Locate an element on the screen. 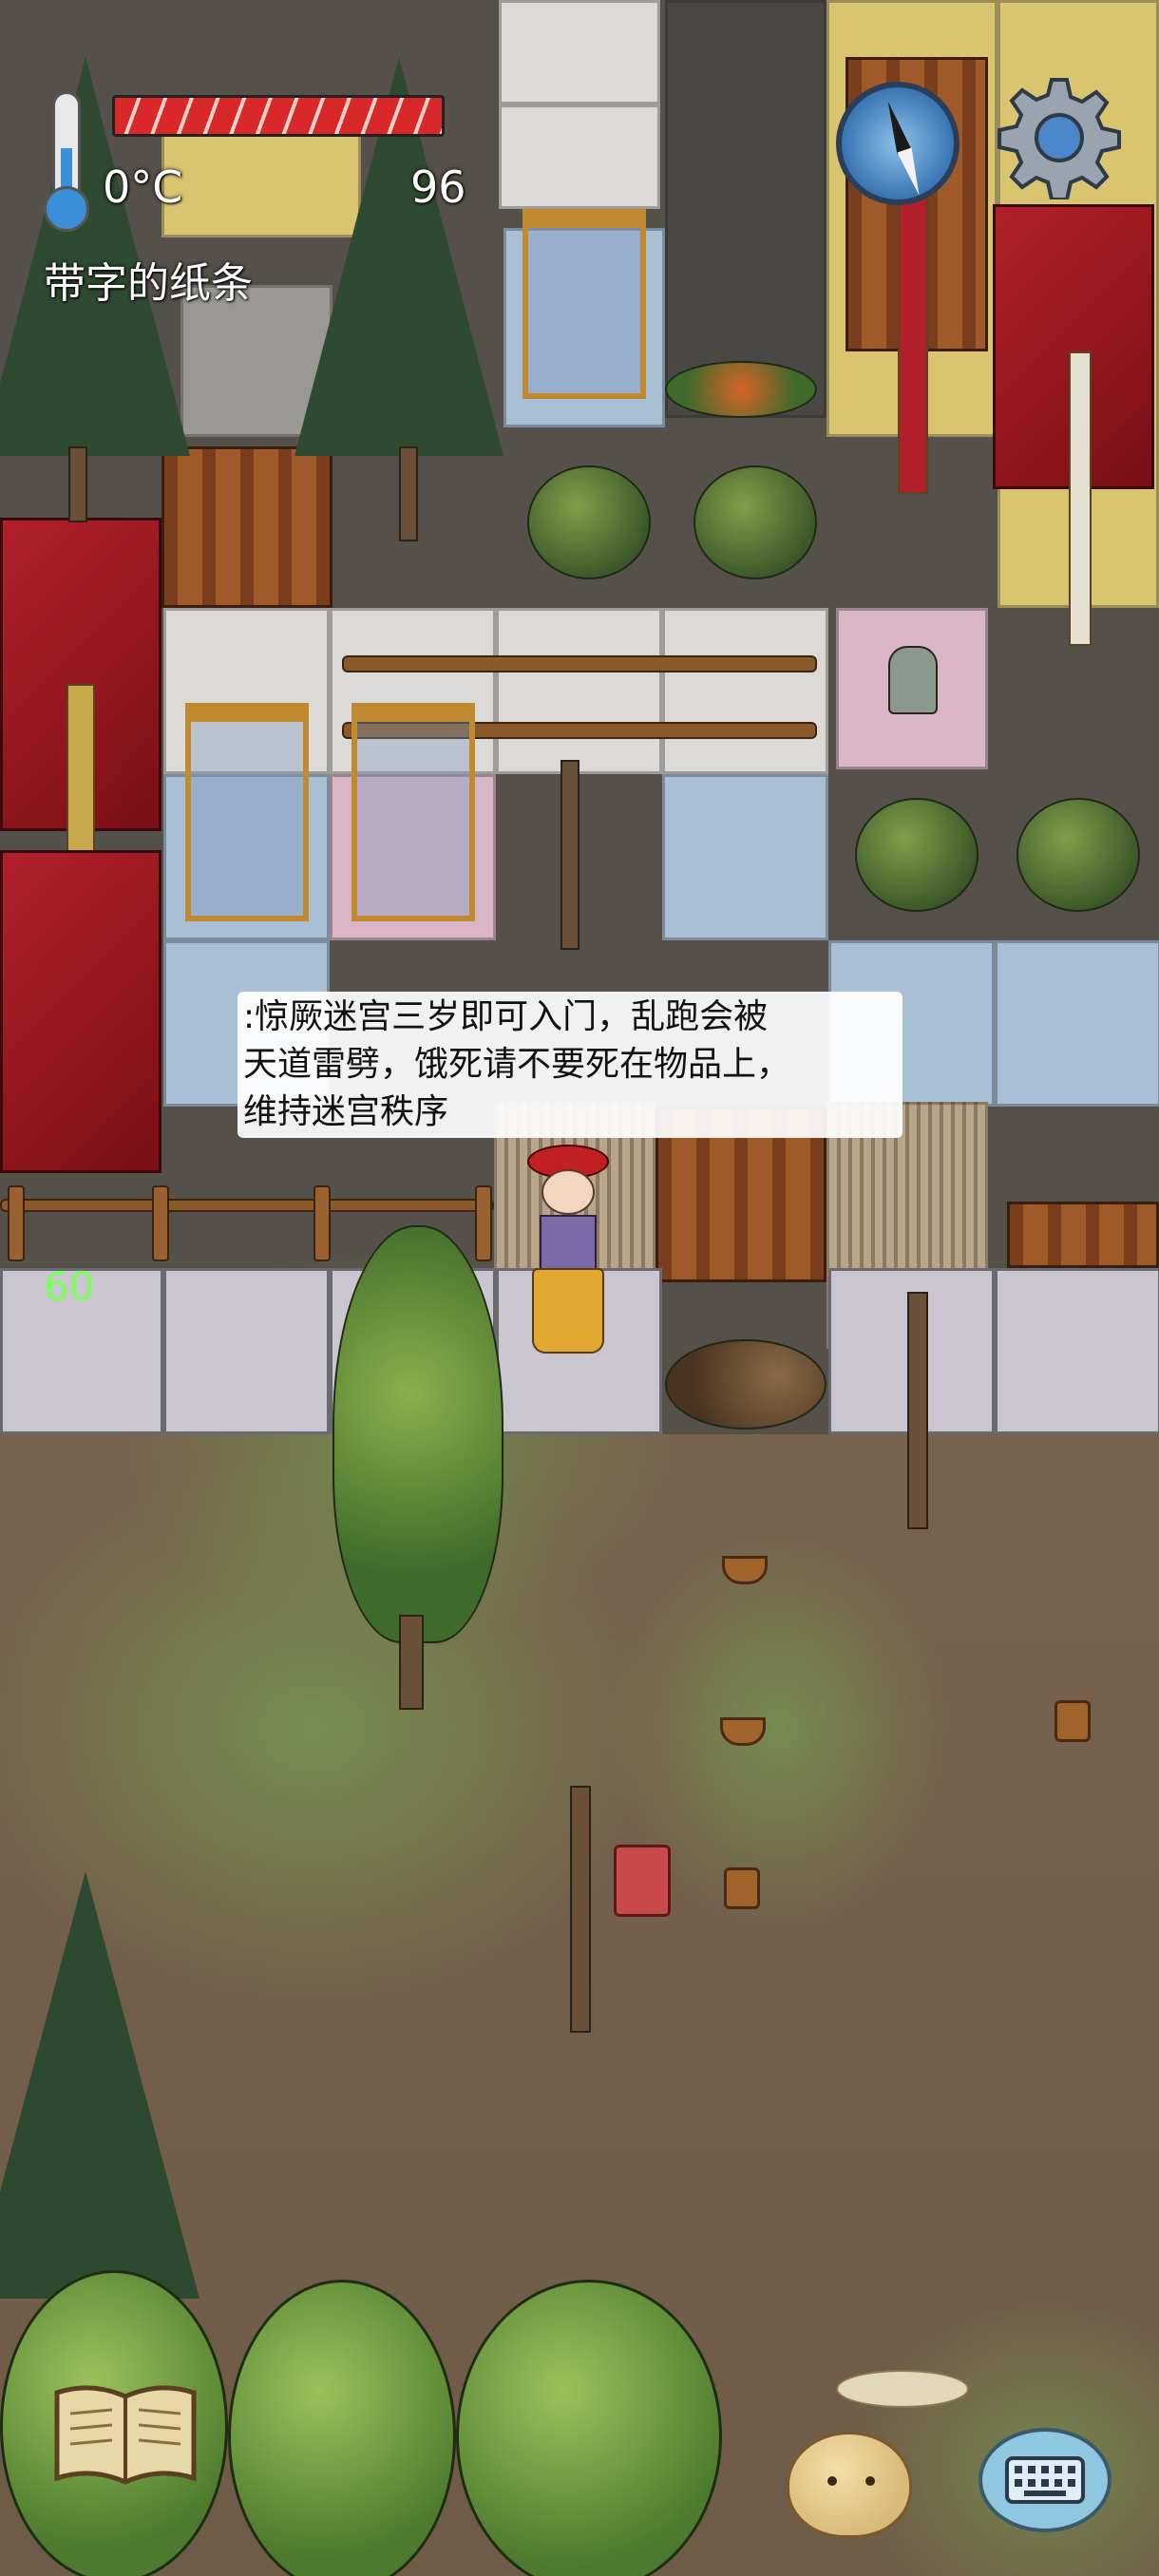 The height and width of the screenshot is (2576, 1159). red-pole is located at coordinates (913, 342).